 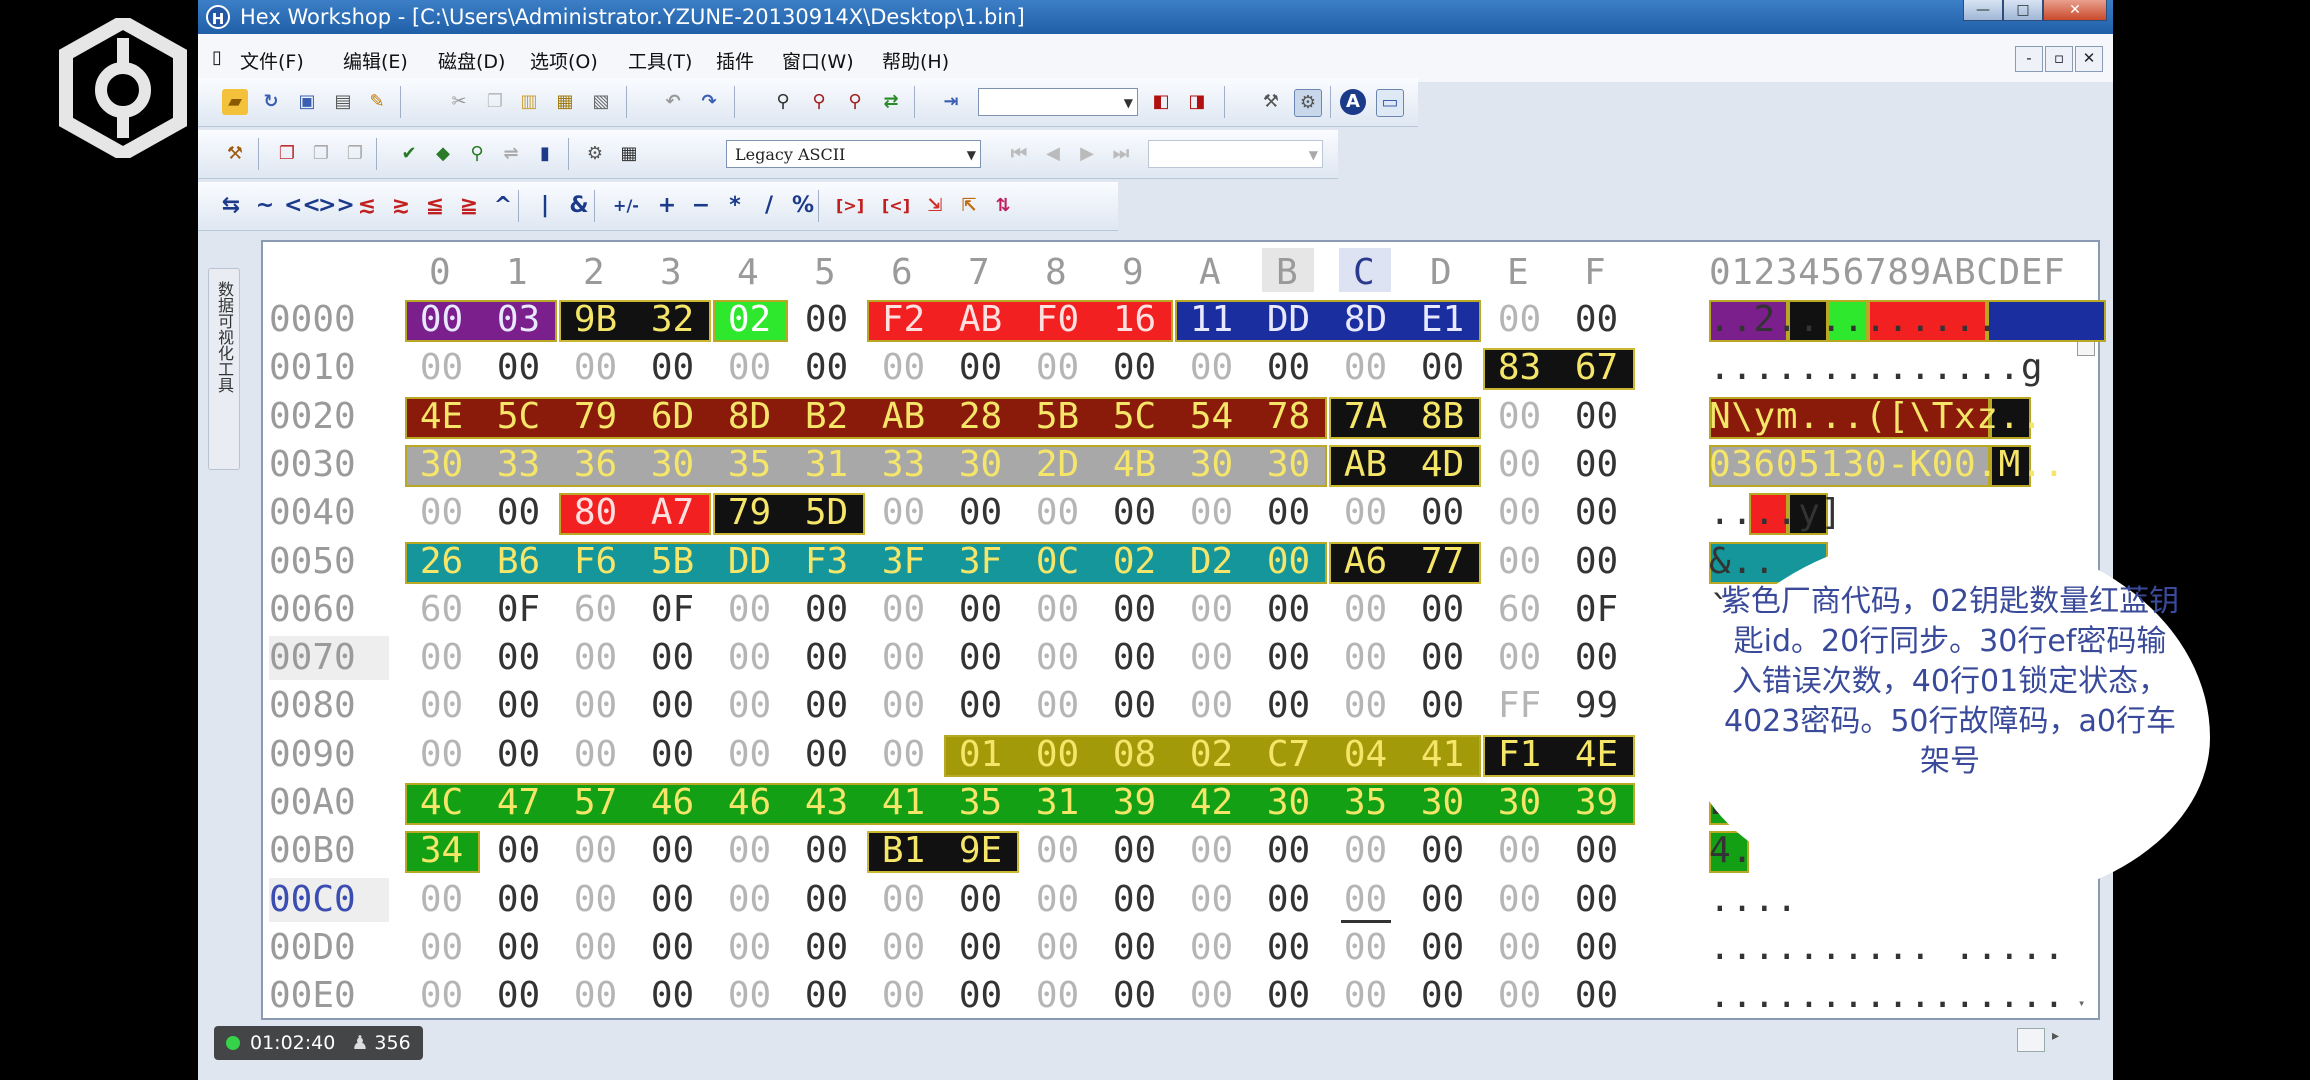 I want to click on hex-byte: 57, so click(x=595, y=803).